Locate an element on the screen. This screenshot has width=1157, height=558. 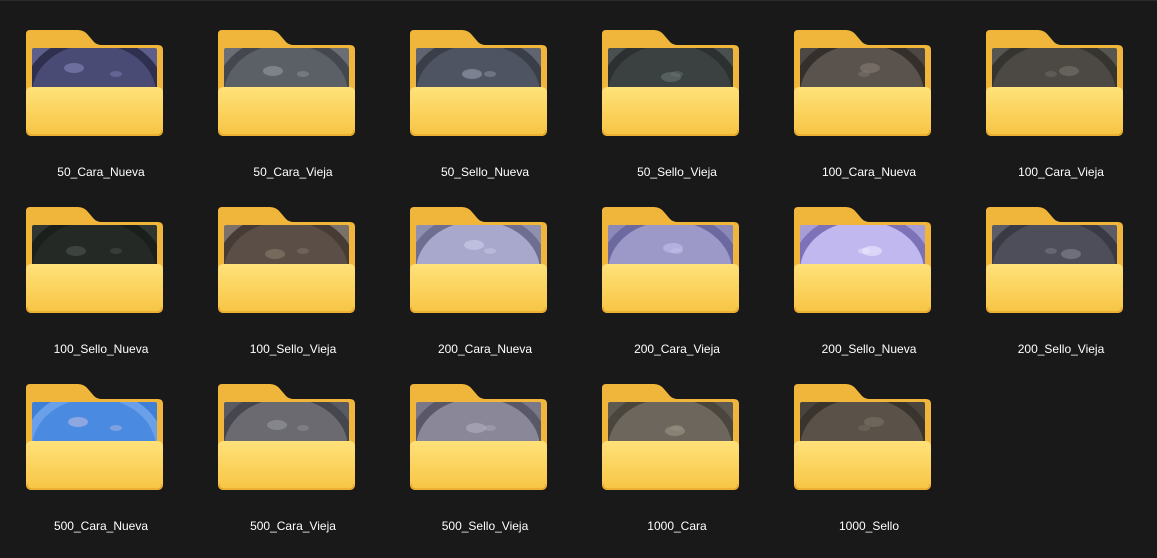
folder-item: 50_Sello_Vieja is located at coordinates (677, 115).